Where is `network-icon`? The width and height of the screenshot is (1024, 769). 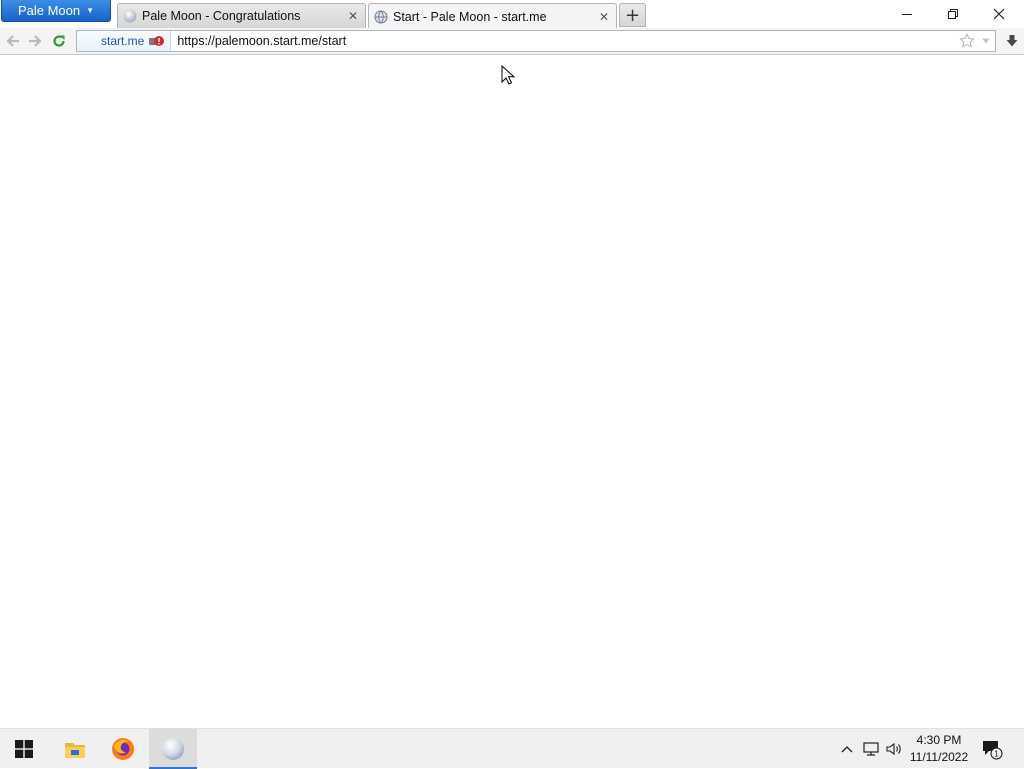
network-icon is located at coordinates (871, 749).